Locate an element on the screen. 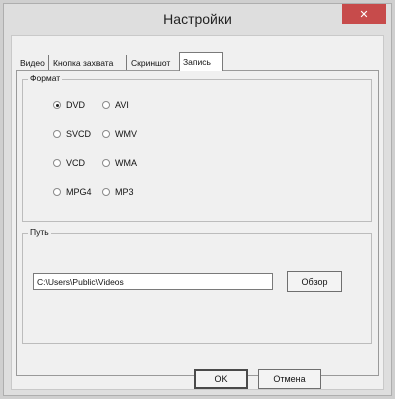 Image resolution: width=395 pixels, height=399 pixels. tab-video: Видео is located at coordinates (33, 62).